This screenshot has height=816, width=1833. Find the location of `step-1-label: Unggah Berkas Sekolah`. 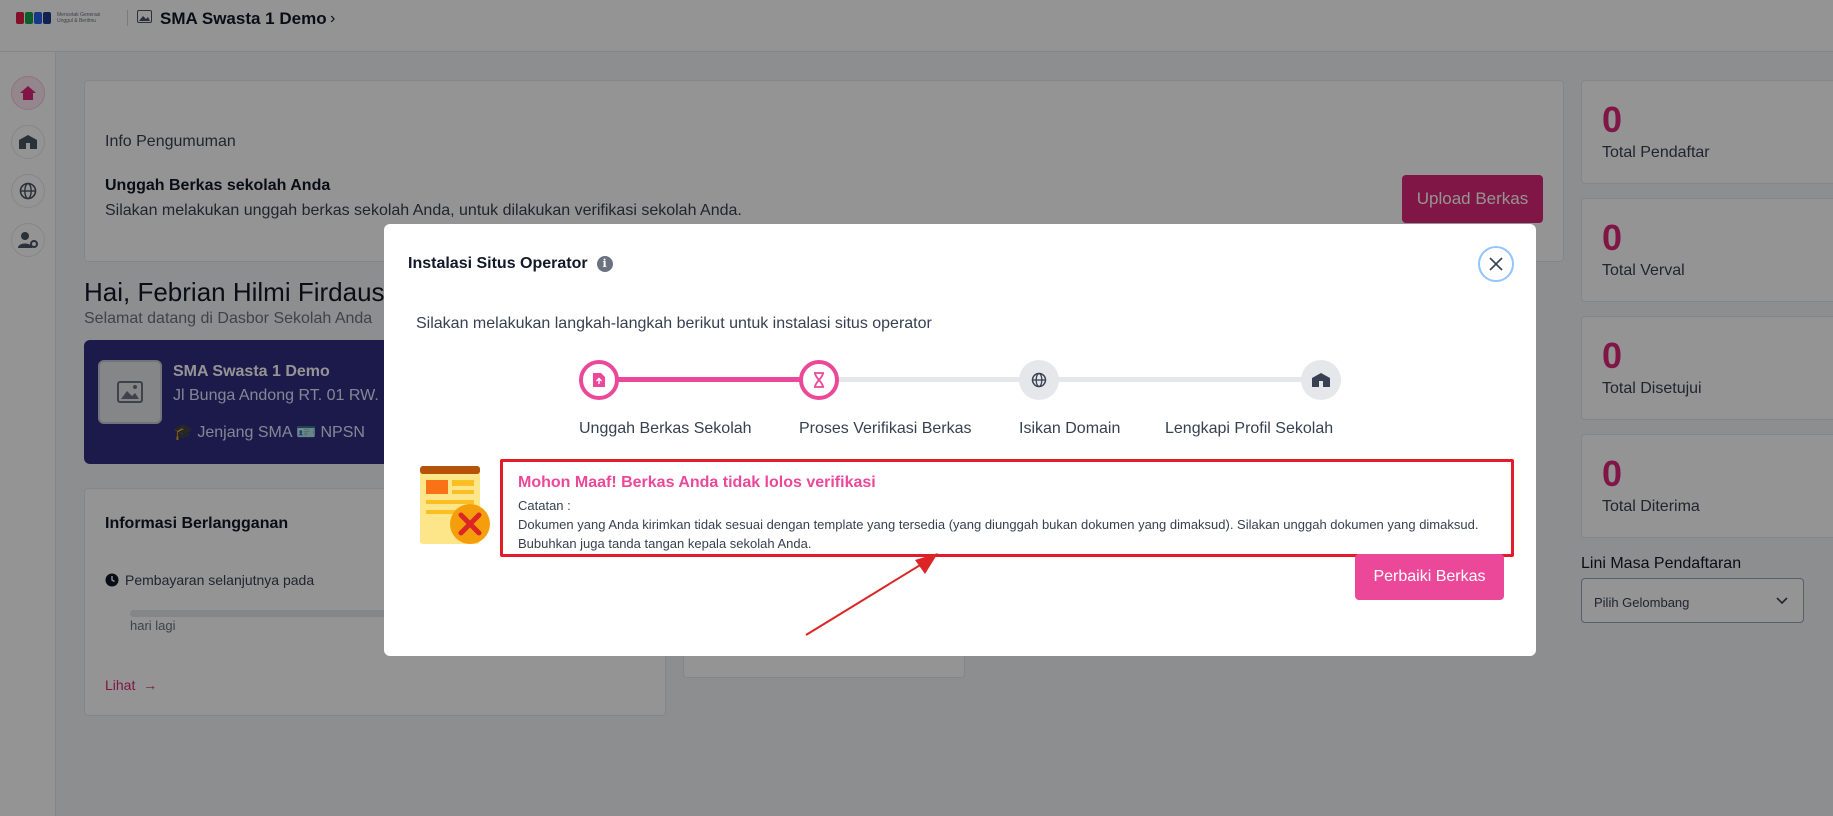

step-1-label: Unggah Berkas Sekolah is located at coordinates (665, 428).